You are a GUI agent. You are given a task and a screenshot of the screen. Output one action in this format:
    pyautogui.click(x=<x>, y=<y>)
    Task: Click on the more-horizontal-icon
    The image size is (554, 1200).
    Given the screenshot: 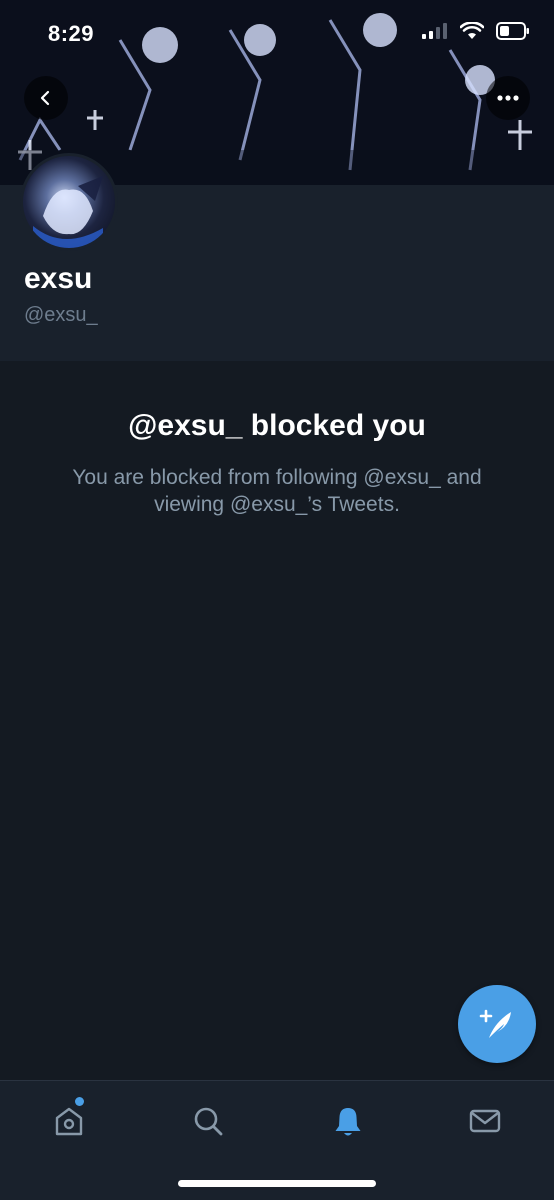 What is the action you would take?
    pyautogui.click(x=508, y=98)
    